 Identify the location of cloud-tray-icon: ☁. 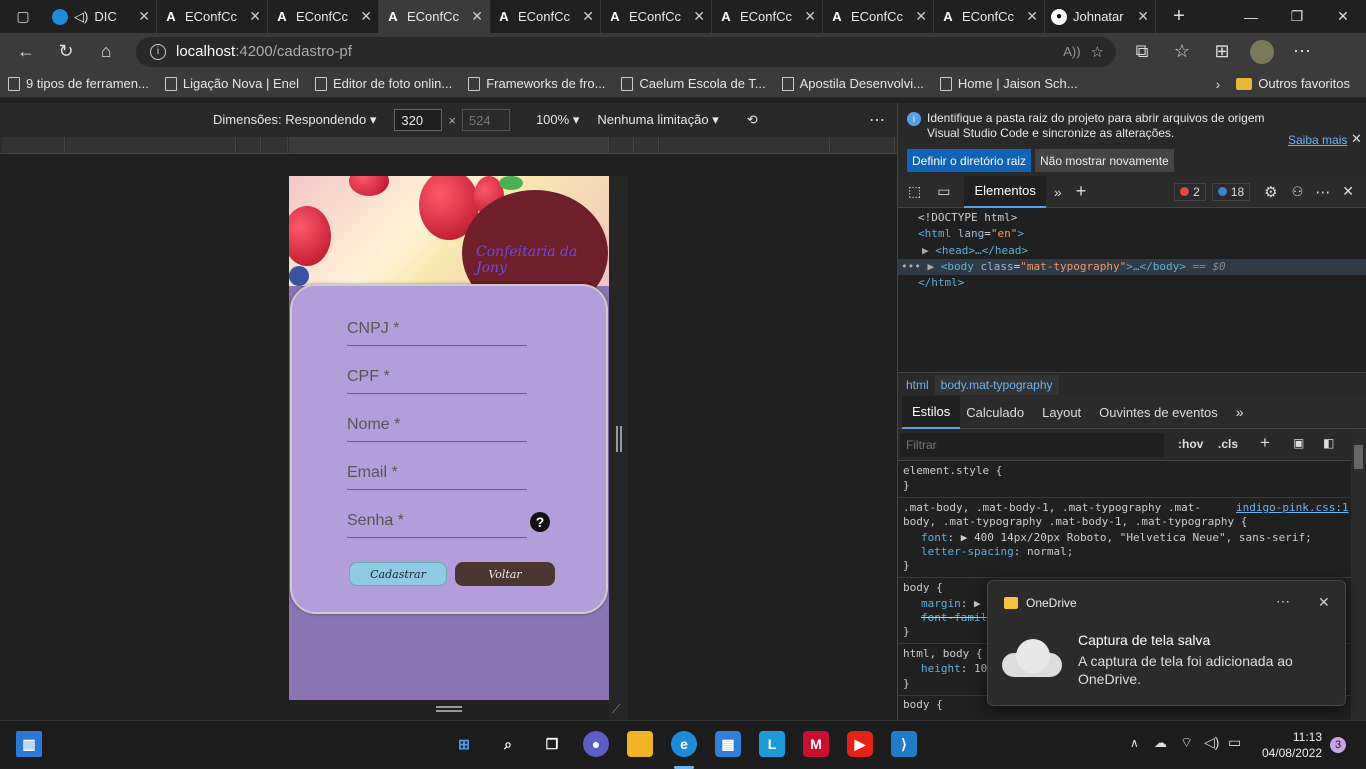
(1160, 743).